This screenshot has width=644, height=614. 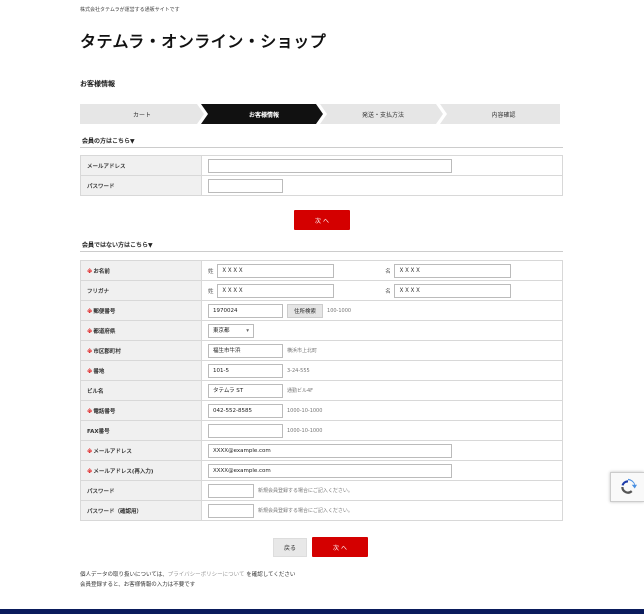 I want to click on password-confirm-input, so click(x=231, y=510).